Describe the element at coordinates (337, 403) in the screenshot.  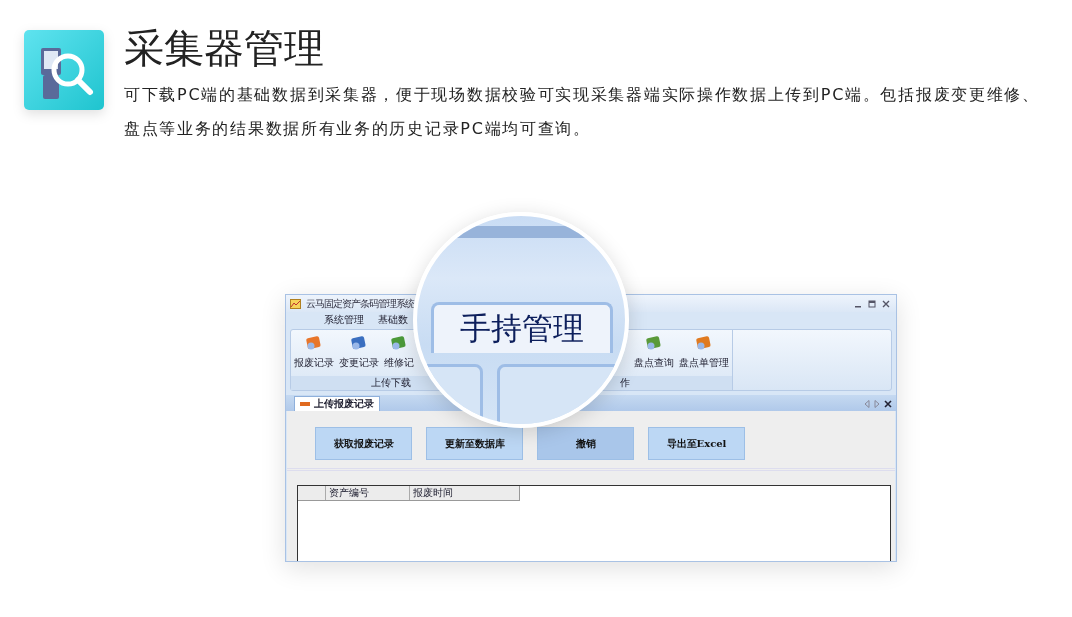
I see `document-tab: 上传报废记录` at that location.